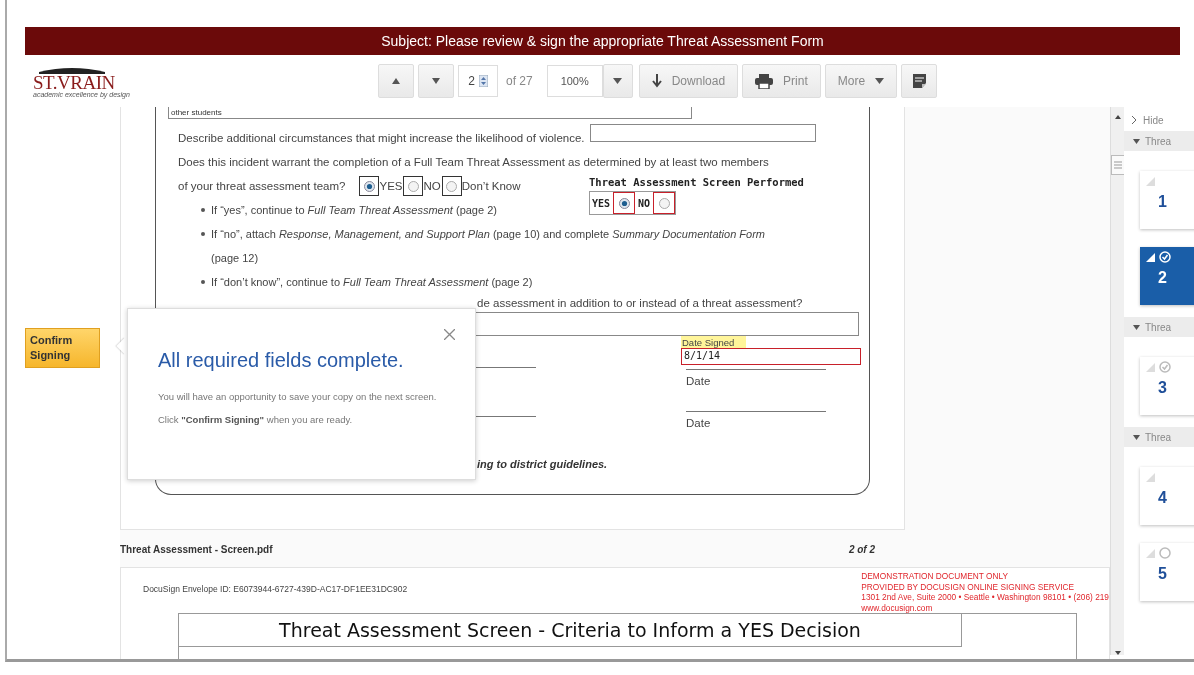 The image size is (1194, 675). I want to click on scroll-down-icon, so click(1117, 653).